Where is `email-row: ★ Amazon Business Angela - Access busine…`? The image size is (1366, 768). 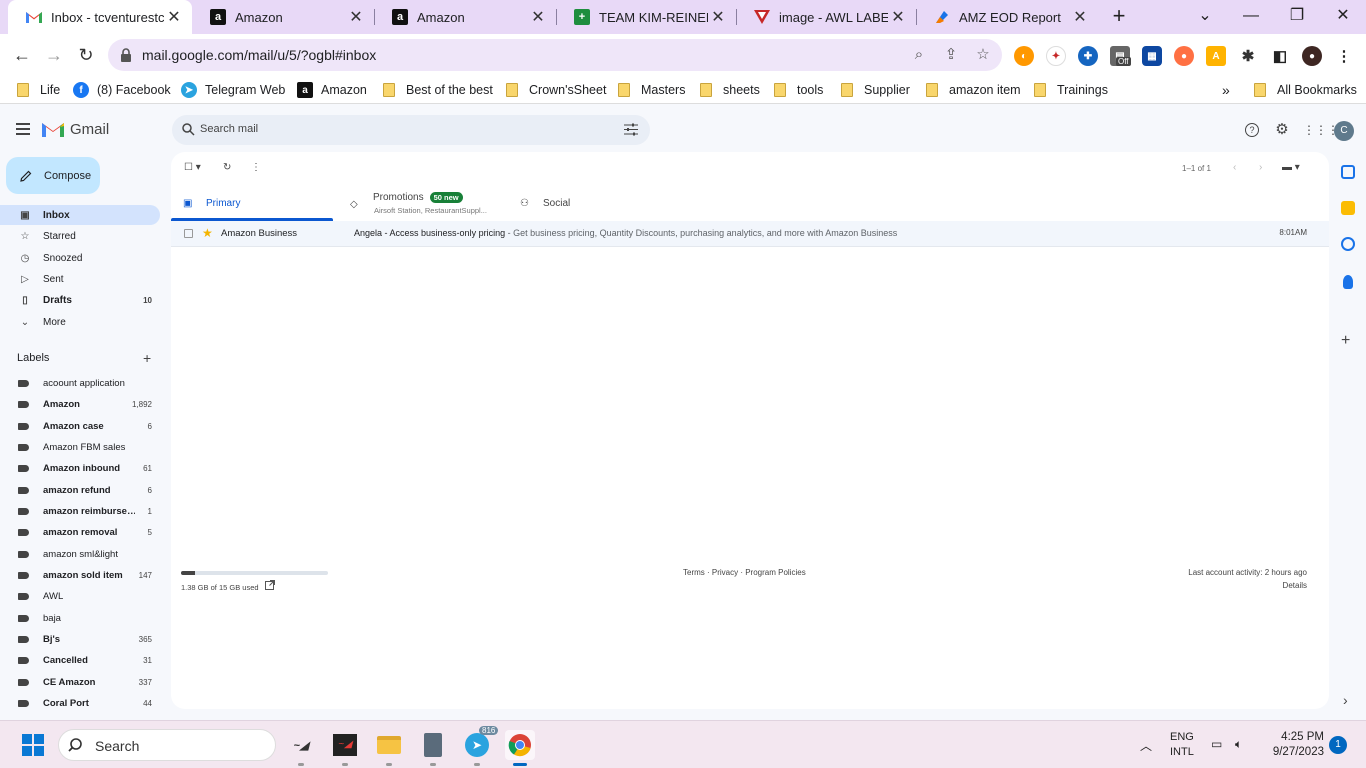
email-row: ★ Amazon Business Angela - Access busine… is located at coordinates (750, 234).